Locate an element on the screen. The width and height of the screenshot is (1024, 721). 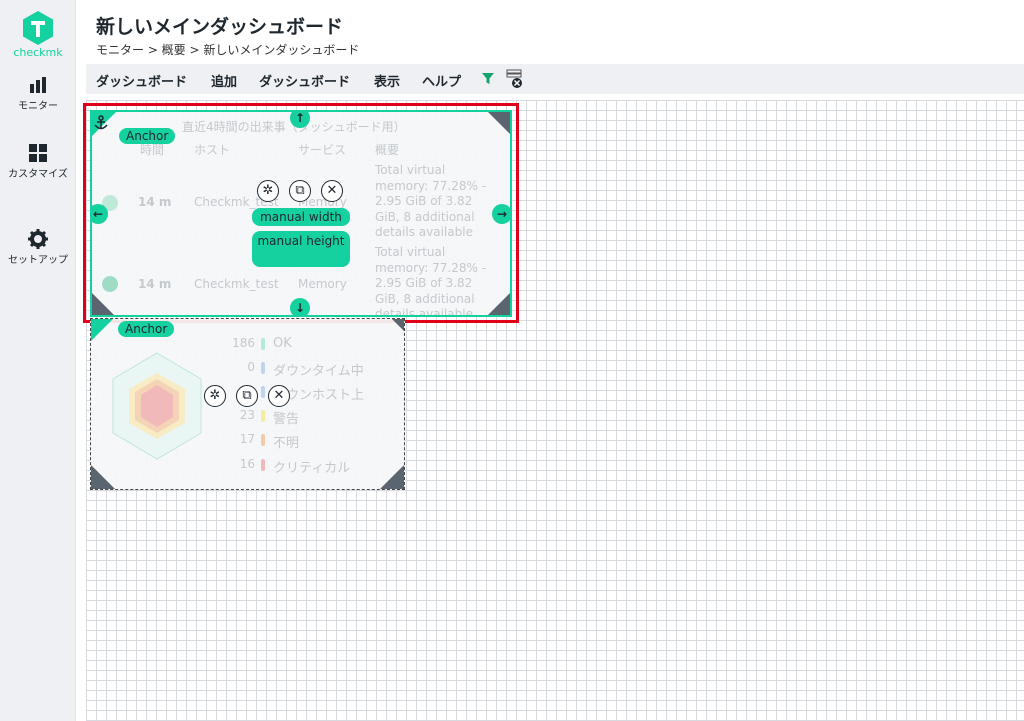
sidebar: checkmk モニター カスタマイズ セットアップ is located at coordinates (38, 360).